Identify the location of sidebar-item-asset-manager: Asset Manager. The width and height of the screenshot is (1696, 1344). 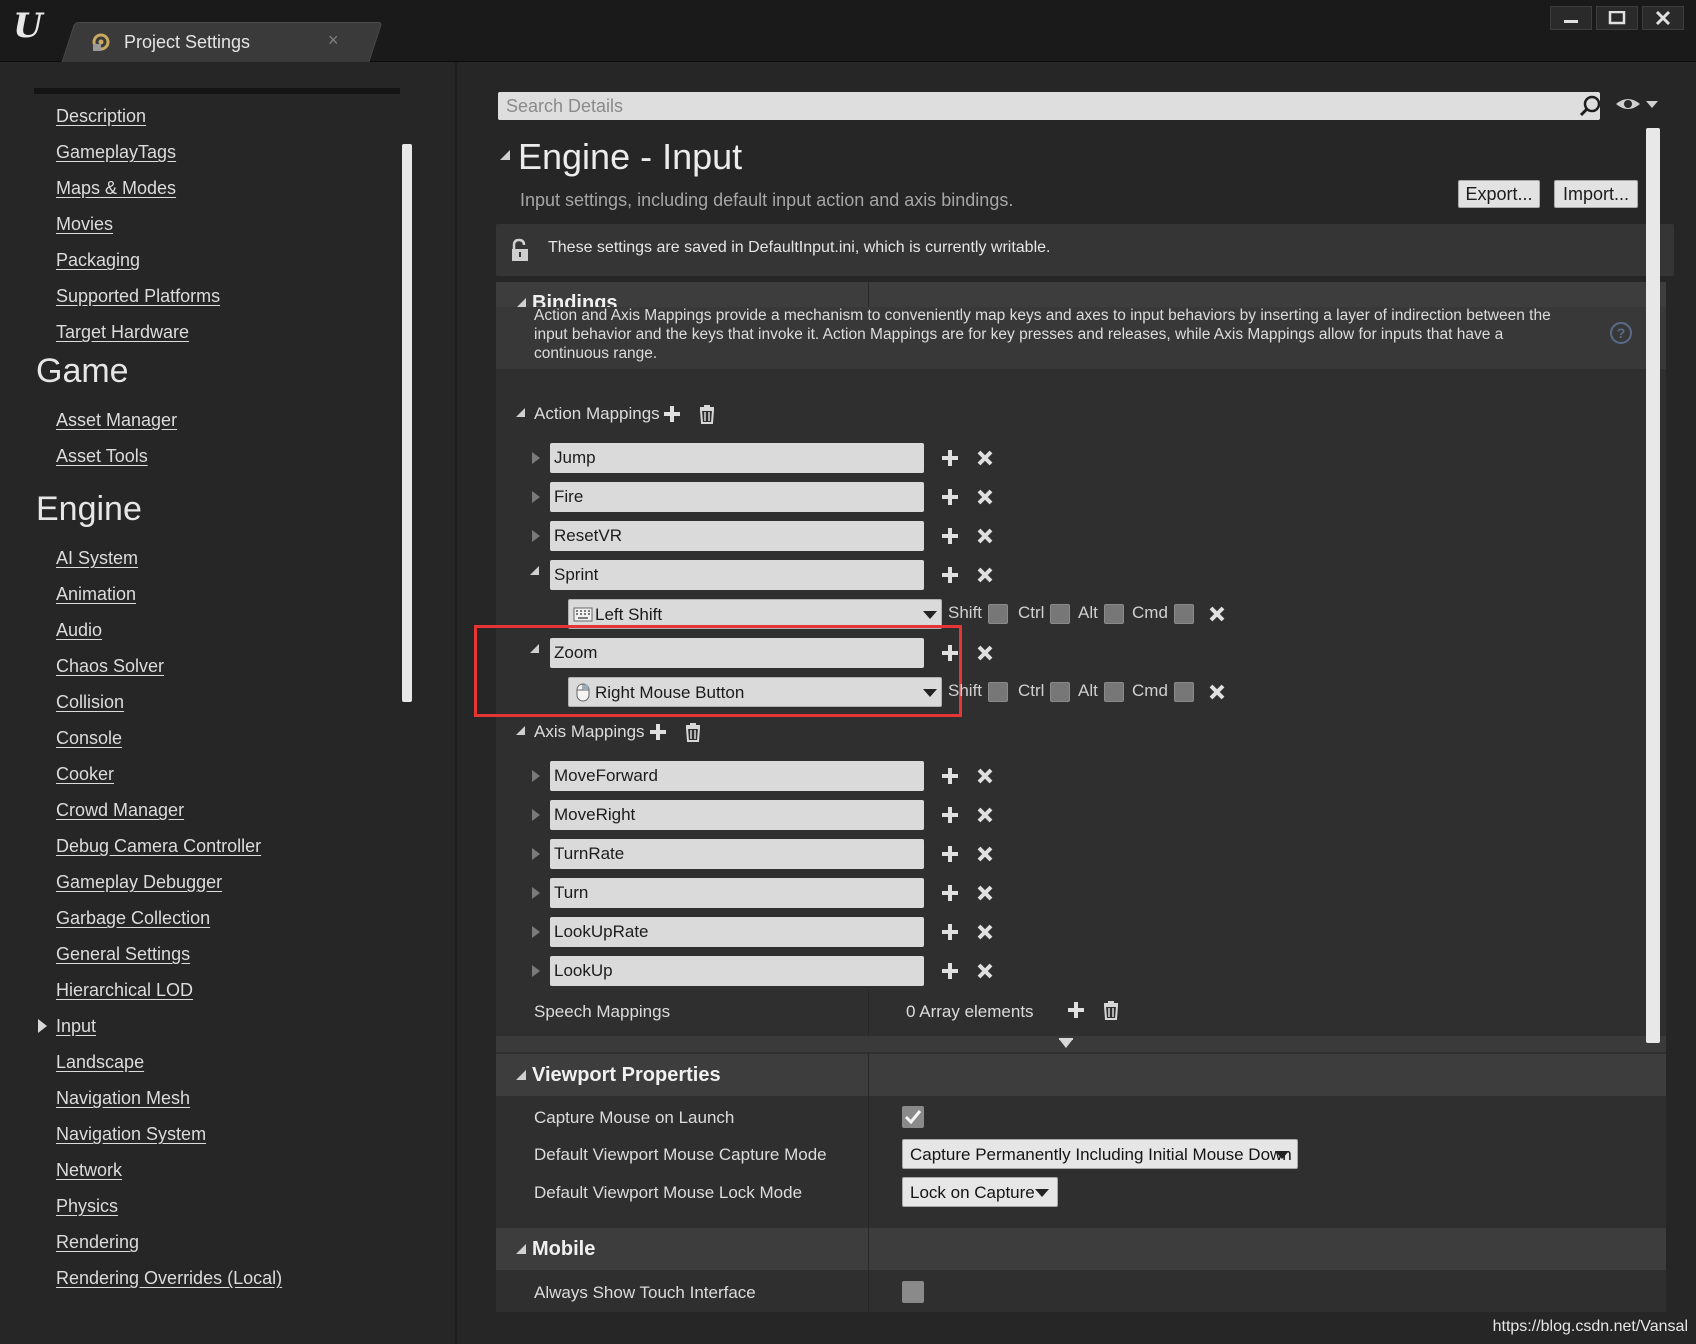
(116, 420).